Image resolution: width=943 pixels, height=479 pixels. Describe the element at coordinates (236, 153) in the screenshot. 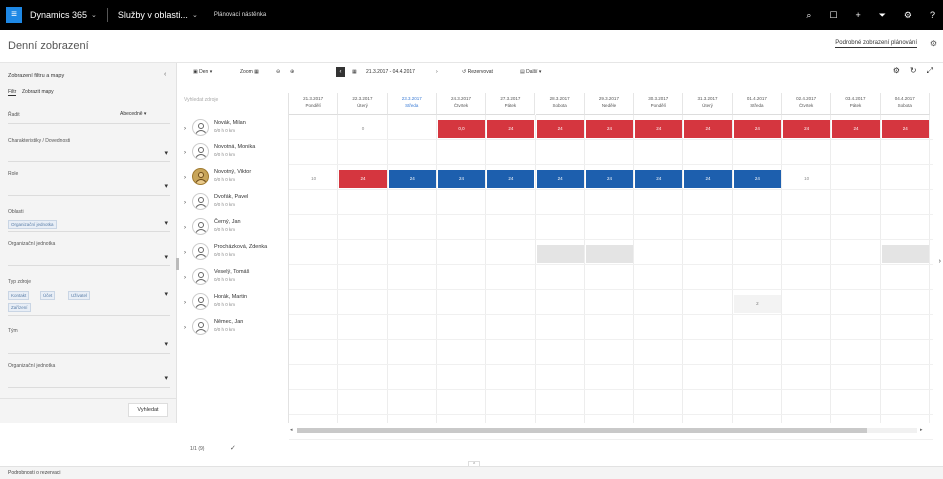

I see `resource-row: › Novotná, Monika 0/0 h 0 km` at that location.